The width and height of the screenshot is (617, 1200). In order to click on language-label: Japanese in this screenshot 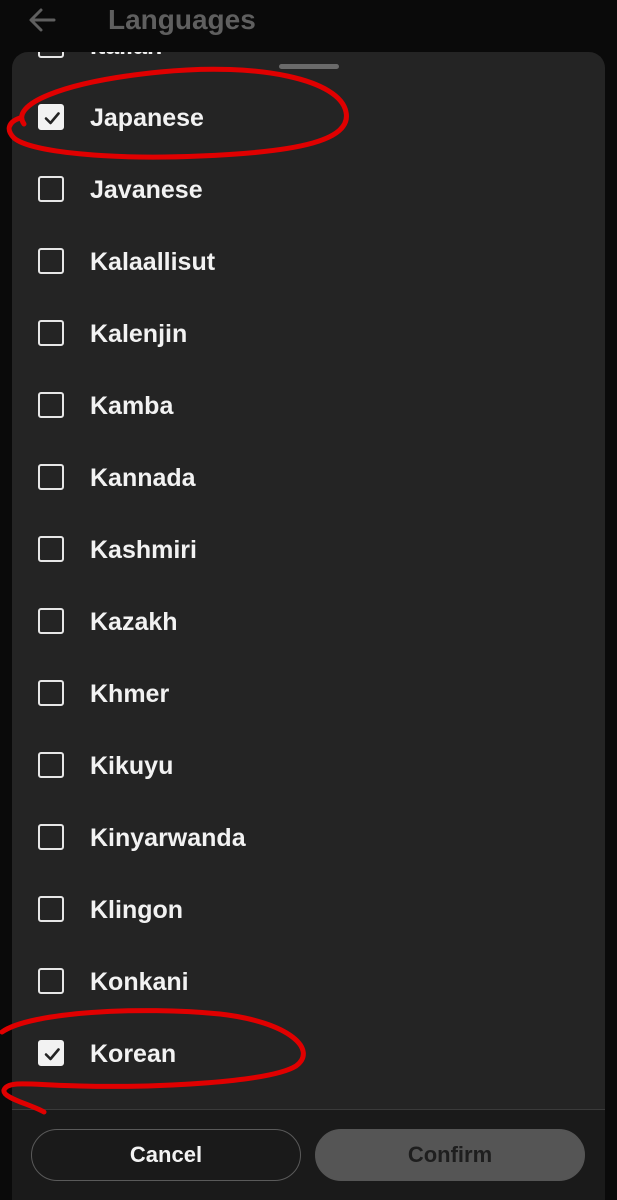, I will do `click(147, 118)`.